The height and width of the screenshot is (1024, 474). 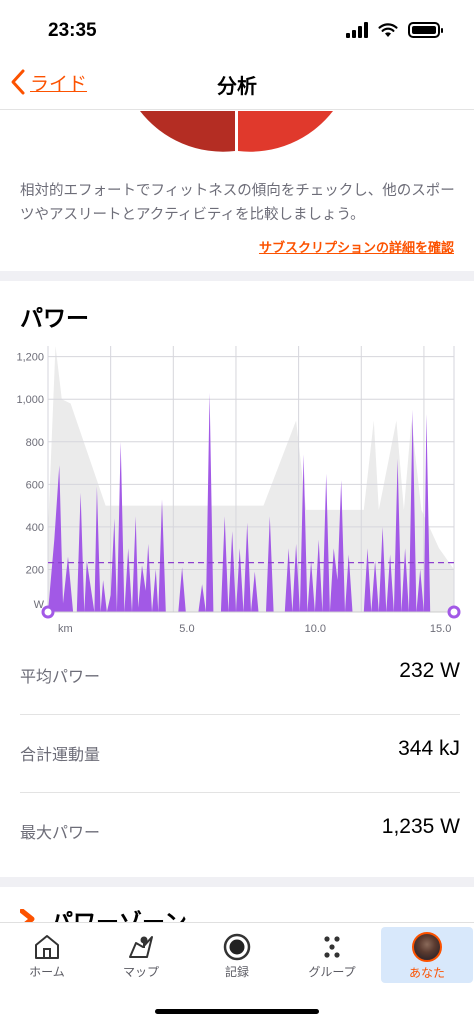 What do you see at coordinates (240, 754) in the screenshot?
I see `stat-row-total-work: 合計運動量 344 kJ` at bounding box center [240, 754].